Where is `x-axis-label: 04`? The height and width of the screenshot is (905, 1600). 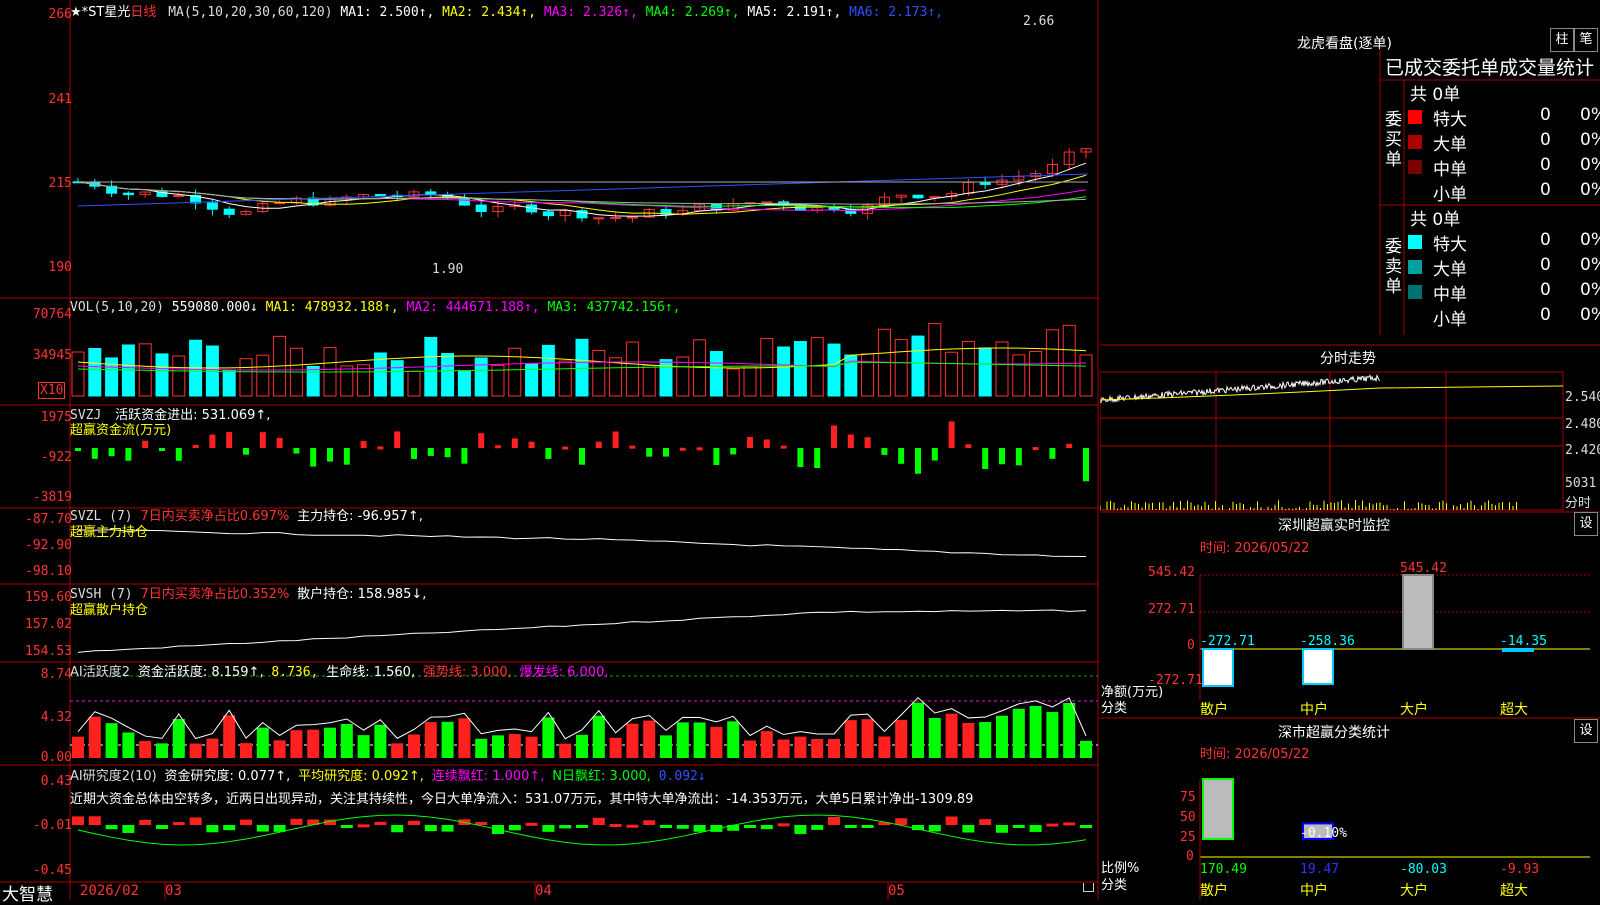
x-axis-label: 04 is located at coordinates (543, 891).